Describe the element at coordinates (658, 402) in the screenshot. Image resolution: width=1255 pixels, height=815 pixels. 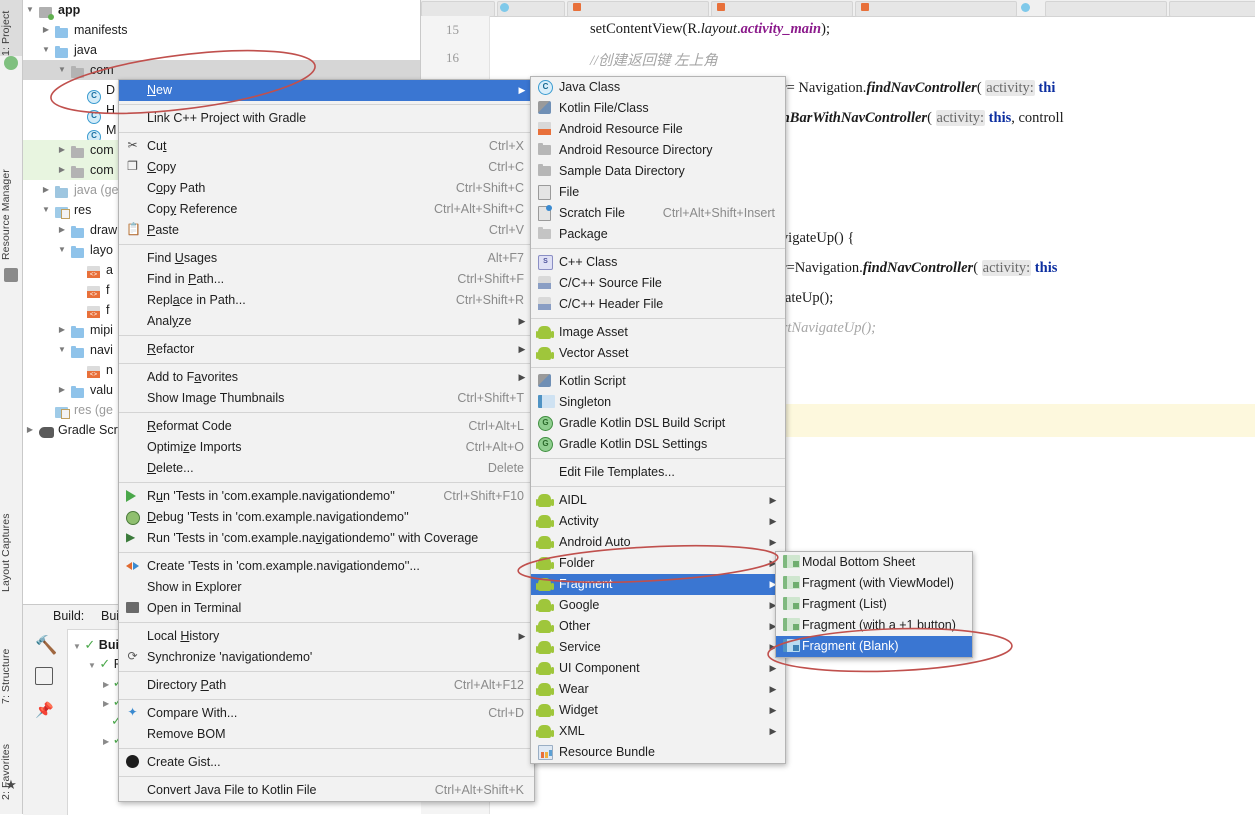
I see `new-menu-item-singleton: Singleton` at that location.